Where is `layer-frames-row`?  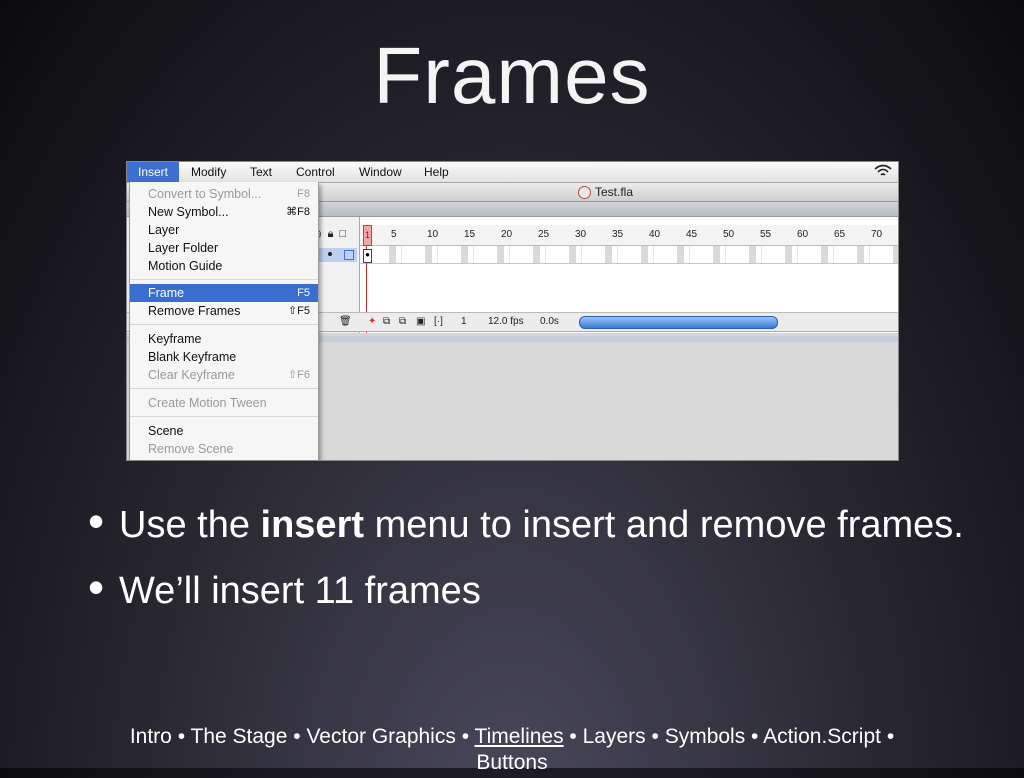 layer-frames-row is located at coordinates (629, 255).